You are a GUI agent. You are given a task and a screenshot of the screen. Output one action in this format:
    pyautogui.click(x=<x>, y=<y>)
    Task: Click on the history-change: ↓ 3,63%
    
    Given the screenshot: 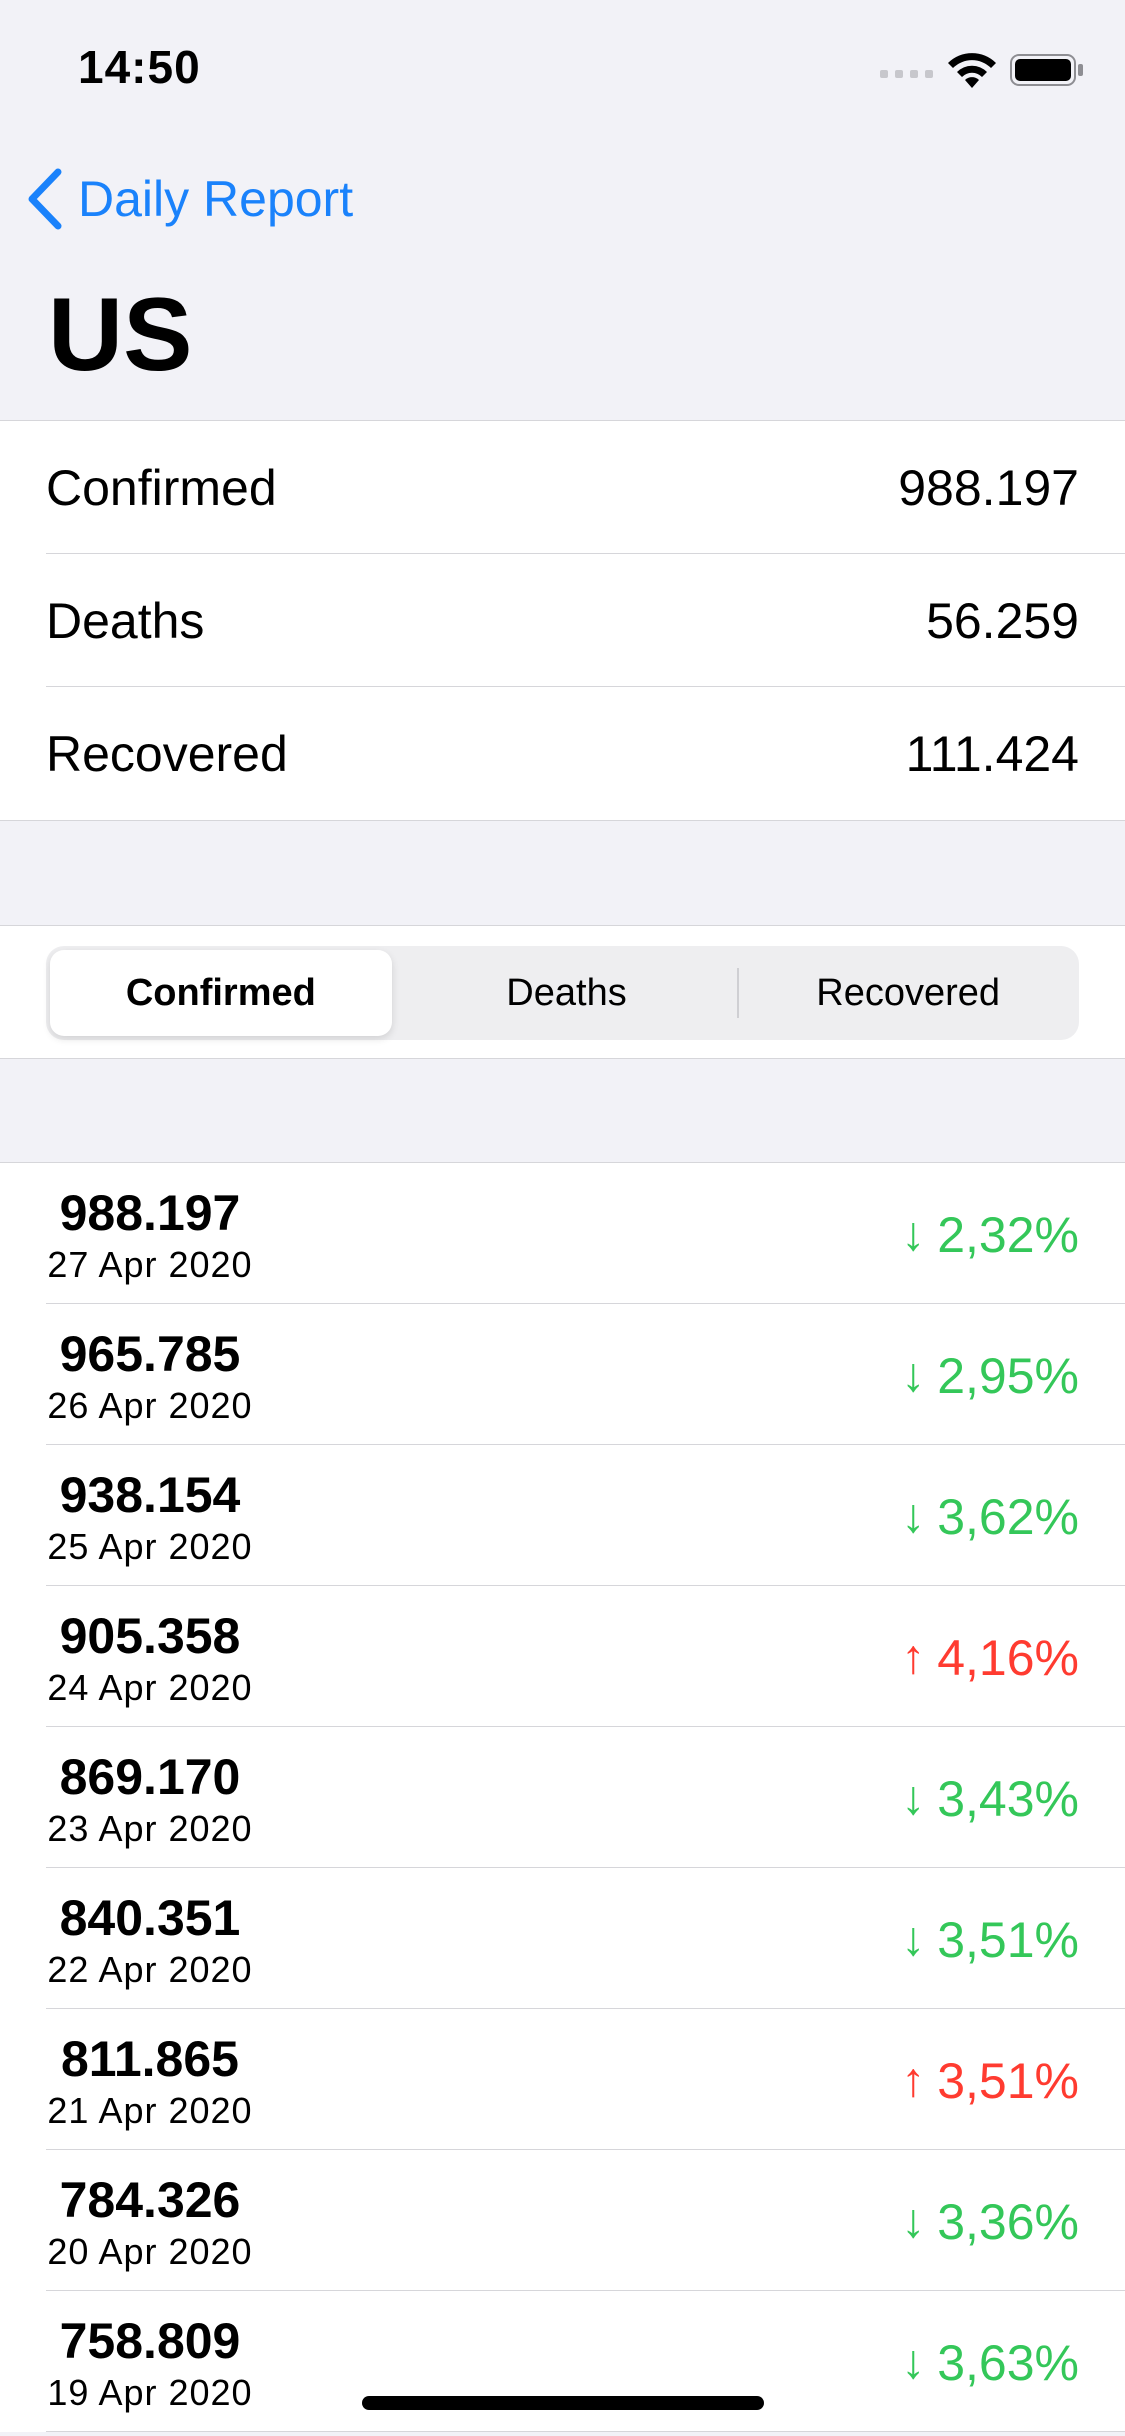 What is the action you would take?
    pyautogui.click(x=990, y=2363)
    